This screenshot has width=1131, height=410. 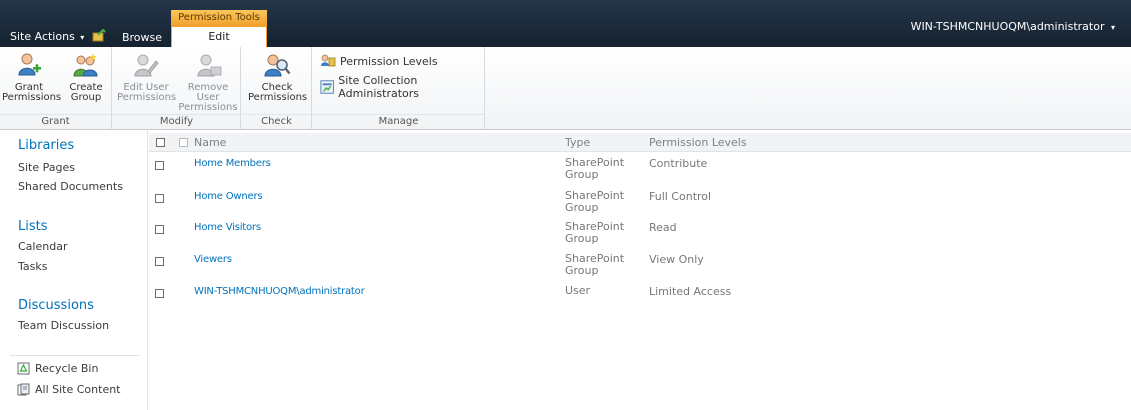 What do you see at coordinates (32, 266) in the screenshot?
I see `nav-item-tasks: Tasks` at bounding box center [32, 266].